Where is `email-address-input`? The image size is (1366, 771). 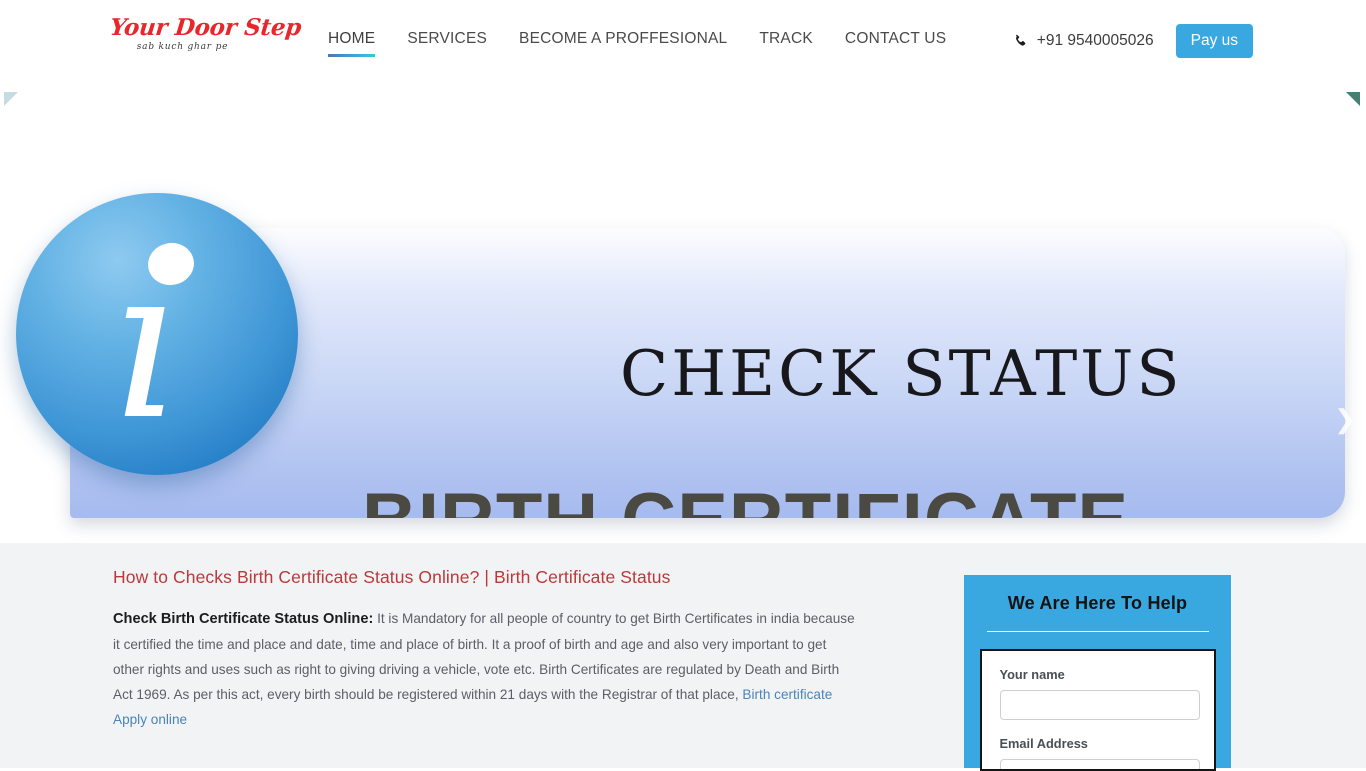
email-address-input is located at coordinates (1099, 764).